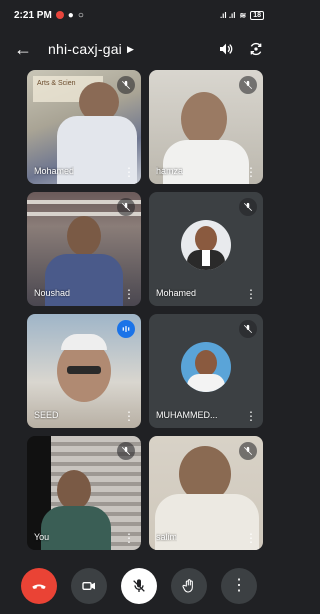 The image size is (320, 614). I want to click on participant-name: Noushad, so click(52, 293).